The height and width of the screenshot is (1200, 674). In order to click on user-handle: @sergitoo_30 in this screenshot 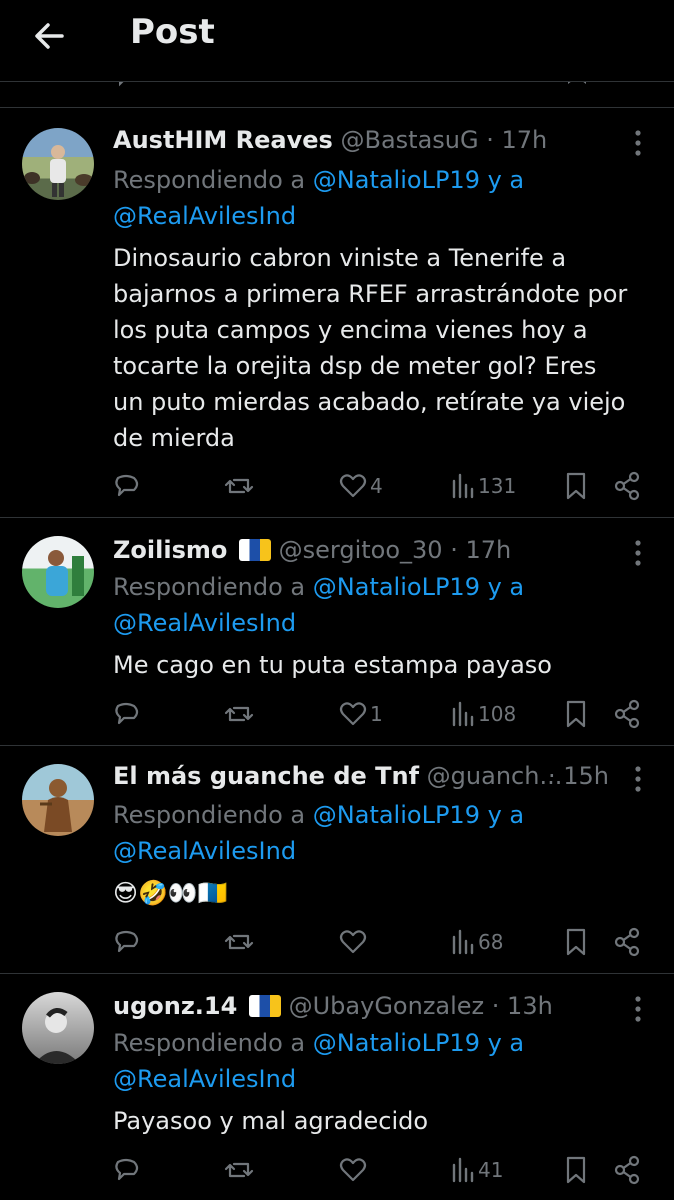, I will do `click(361, 550)`.